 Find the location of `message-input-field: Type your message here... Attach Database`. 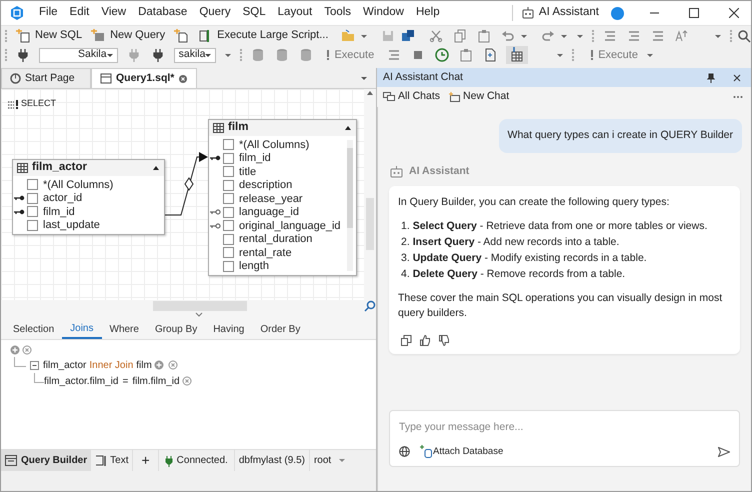

message-input-field: Type your message here... Attach Database is located at coordinates (564, 438).